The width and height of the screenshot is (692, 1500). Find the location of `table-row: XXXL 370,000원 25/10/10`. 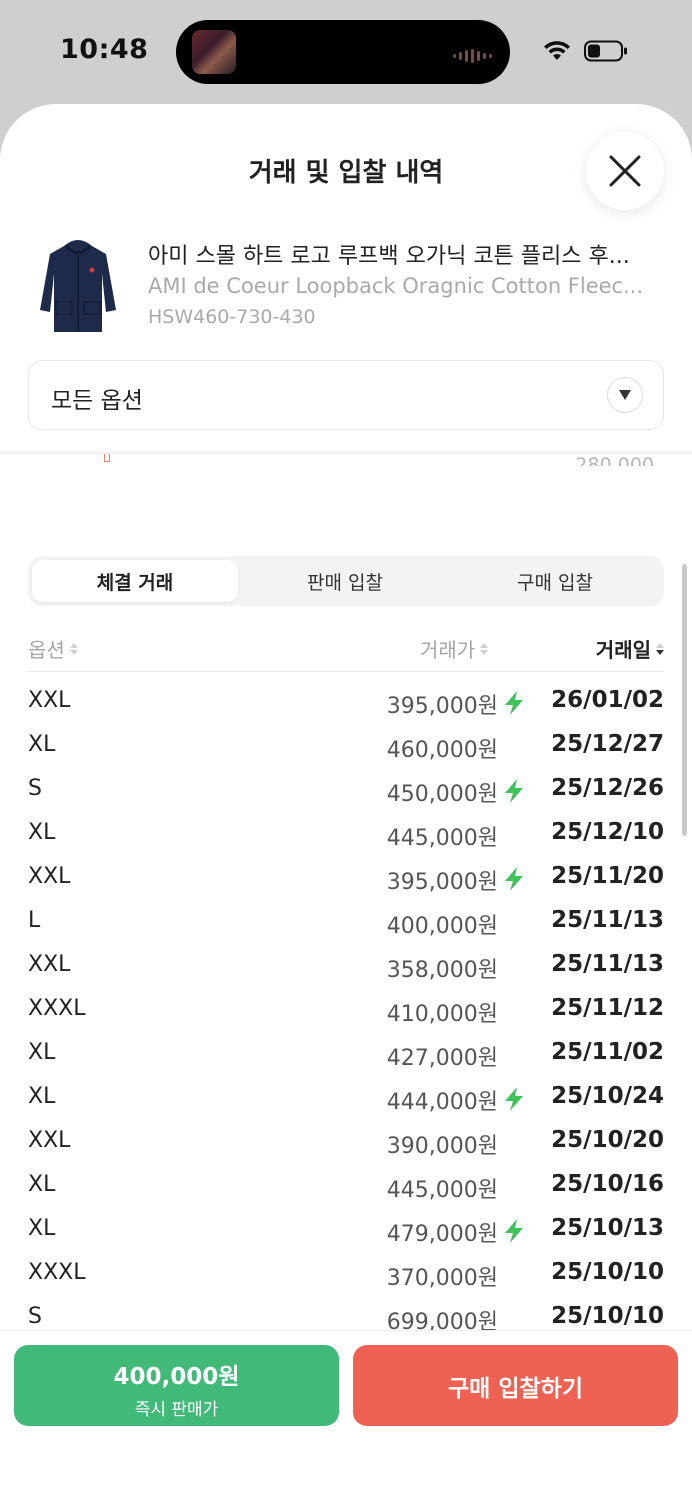

table-row: XXXL 370,000원 25/10/10 is located at coordinates (346, 1276).